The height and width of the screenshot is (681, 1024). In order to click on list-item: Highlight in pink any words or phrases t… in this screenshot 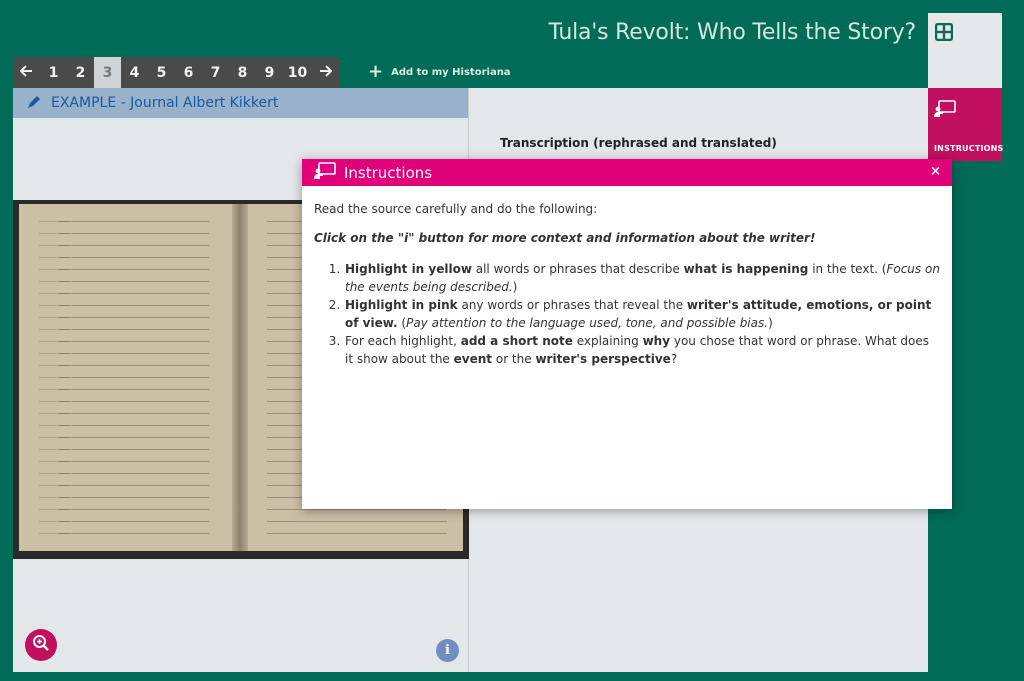, I will do `click(642, 314)`.